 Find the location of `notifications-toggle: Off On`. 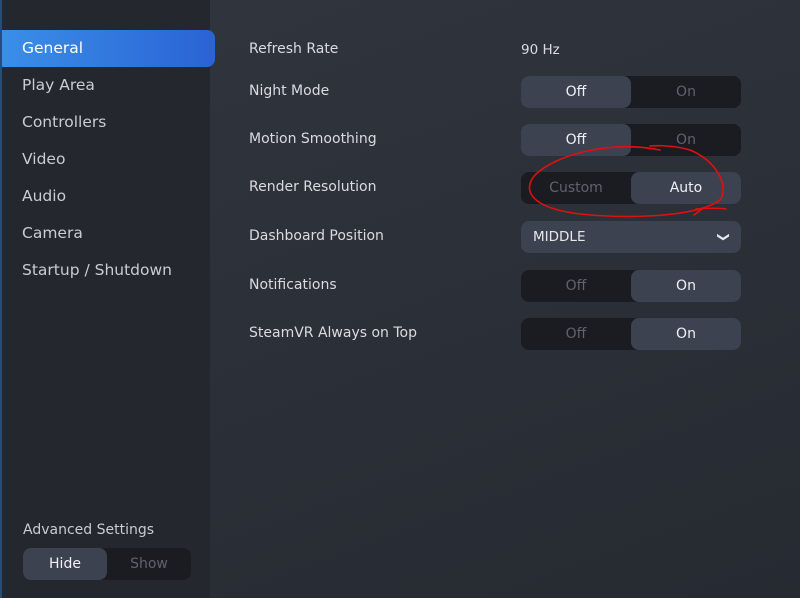

notifications-toggle: Off On is located at coordinates (631, 286).